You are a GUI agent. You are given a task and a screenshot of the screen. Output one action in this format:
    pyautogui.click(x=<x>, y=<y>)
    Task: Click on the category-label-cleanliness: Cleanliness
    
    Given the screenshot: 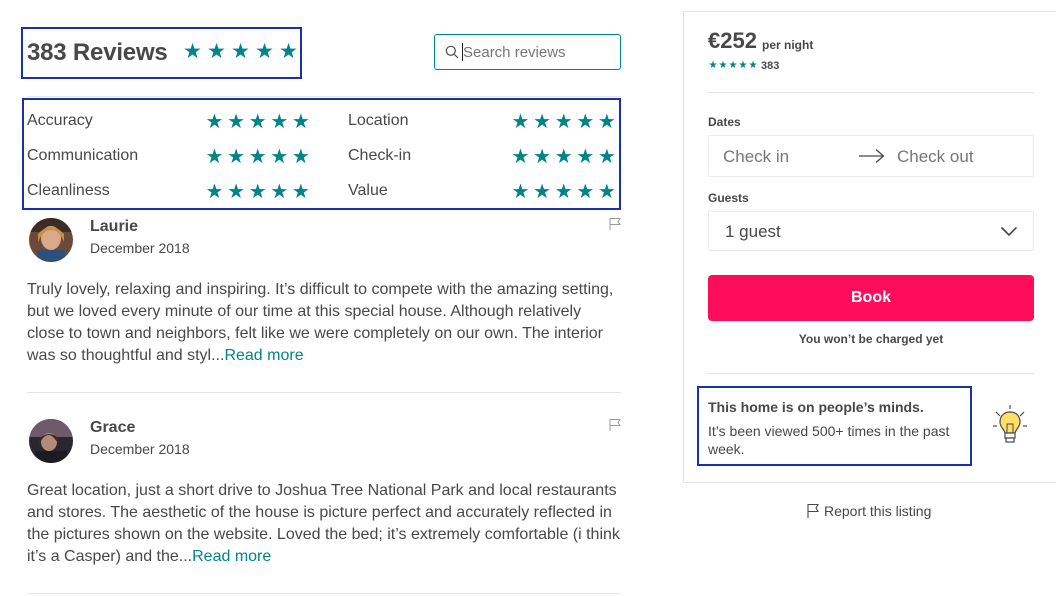 What is the action you would take?
    pyautogui.click(x=68, y=190)
    